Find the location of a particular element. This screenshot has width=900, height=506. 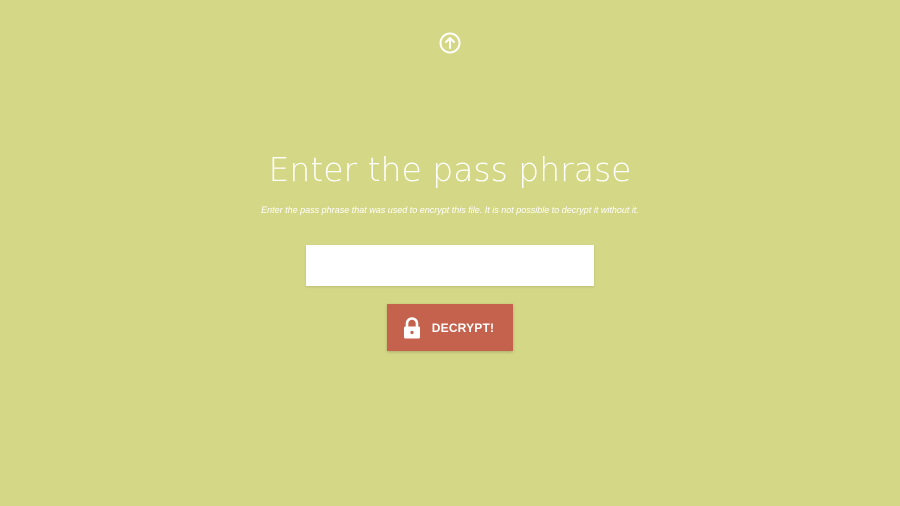

page-title: Enter the pass phrase is located at coordinates (450, 169).